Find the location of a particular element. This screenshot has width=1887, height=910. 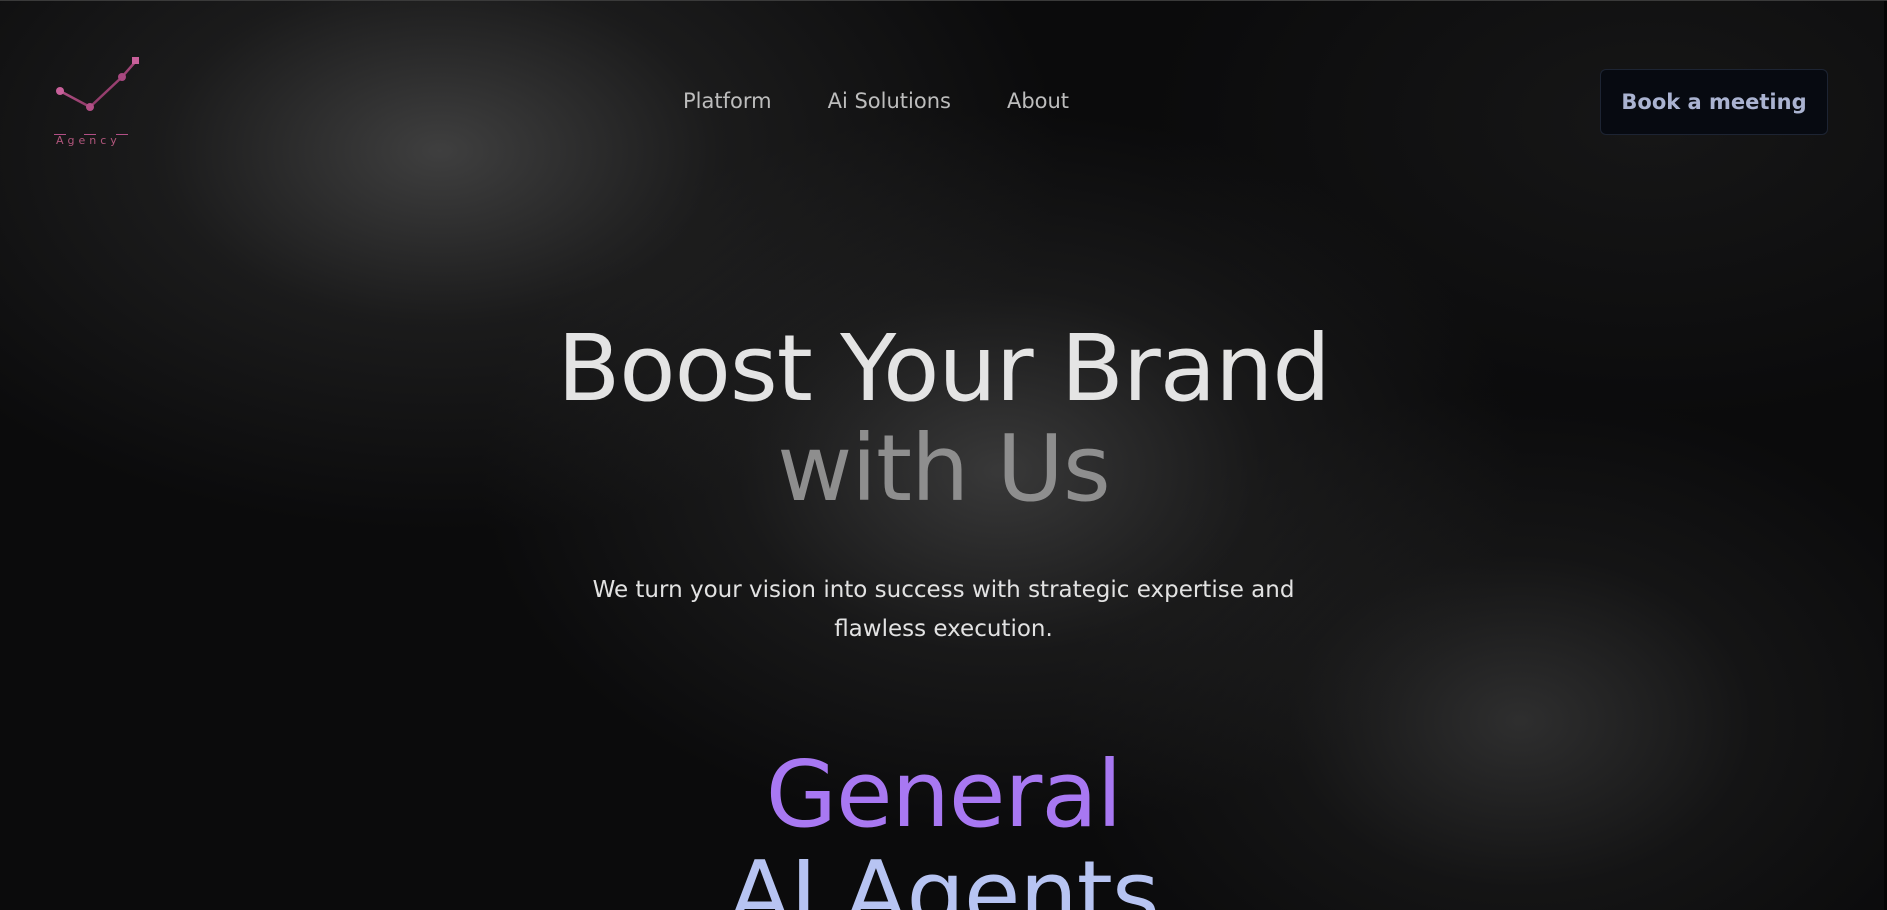

main-nav: Platform Ai Solutions About is located at coordinates (876, 101).